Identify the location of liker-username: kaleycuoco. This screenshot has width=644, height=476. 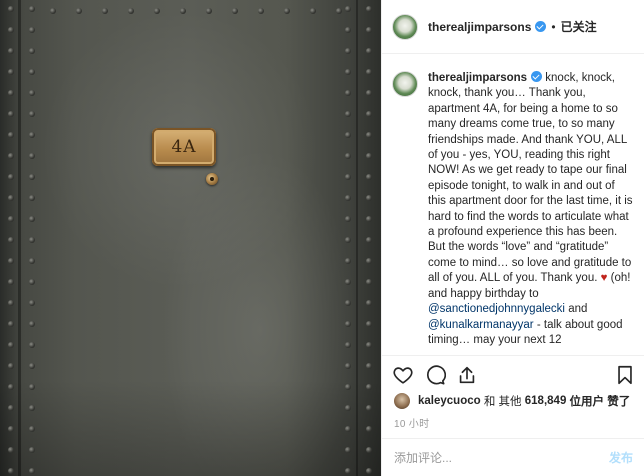
(449, 401).